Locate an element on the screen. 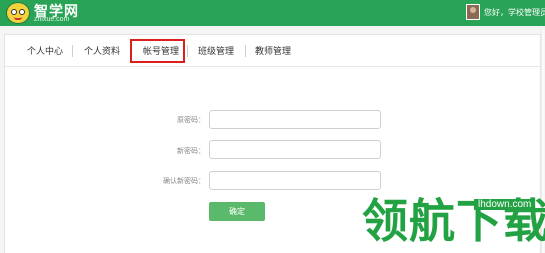 This screenshot has height=253, width=545. user-greeting: 您好，学校管理员！ is located at coordinates (514, 12).